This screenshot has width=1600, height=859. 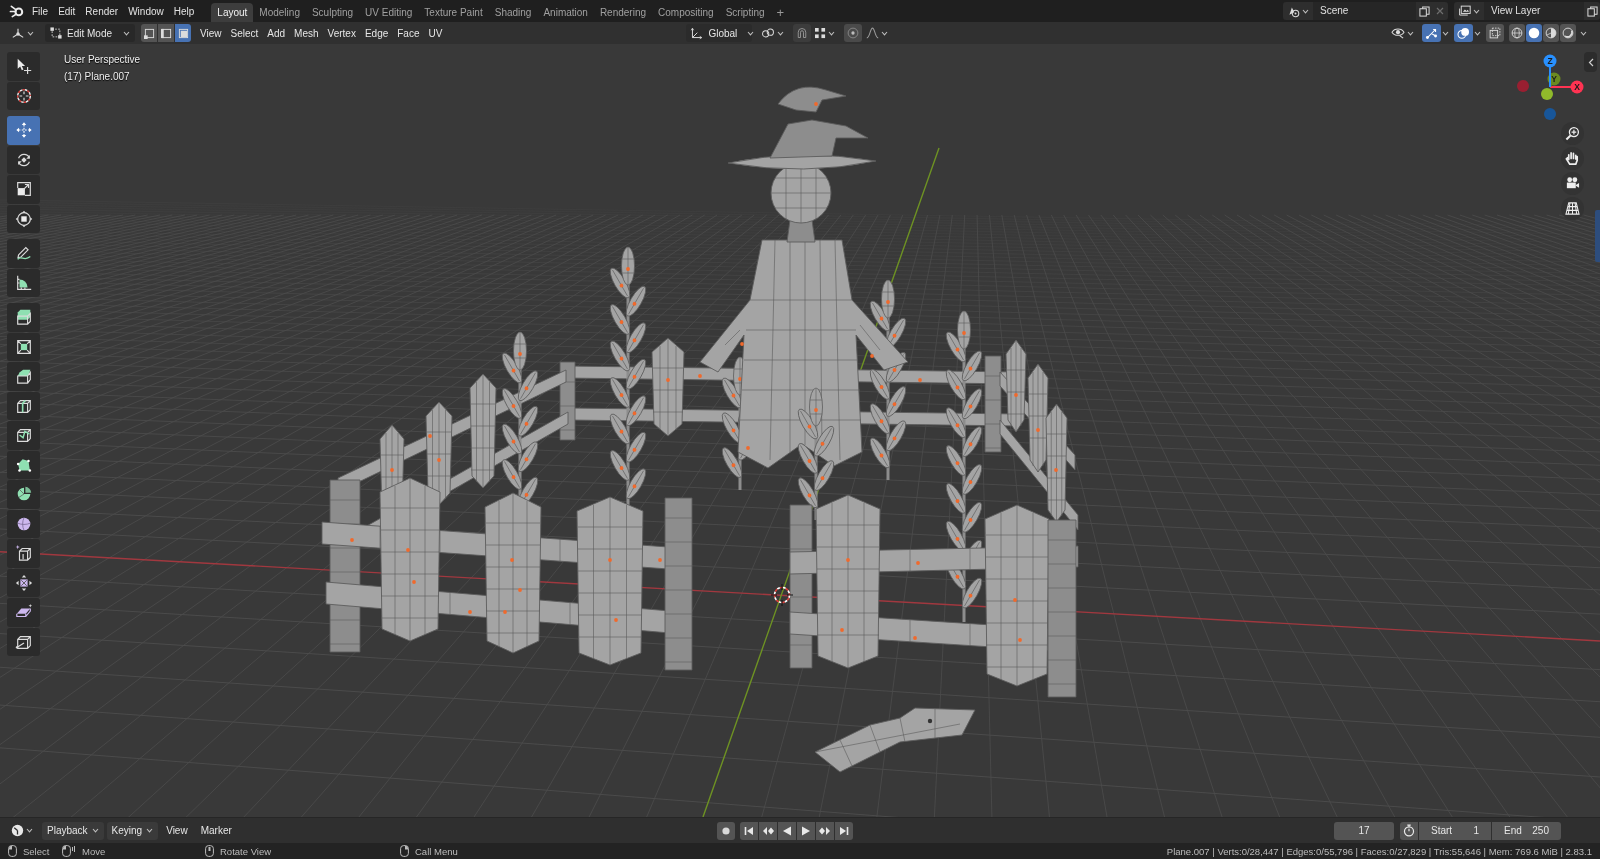 I want to click on menu-item: Marker, so click(x=216, y=830).